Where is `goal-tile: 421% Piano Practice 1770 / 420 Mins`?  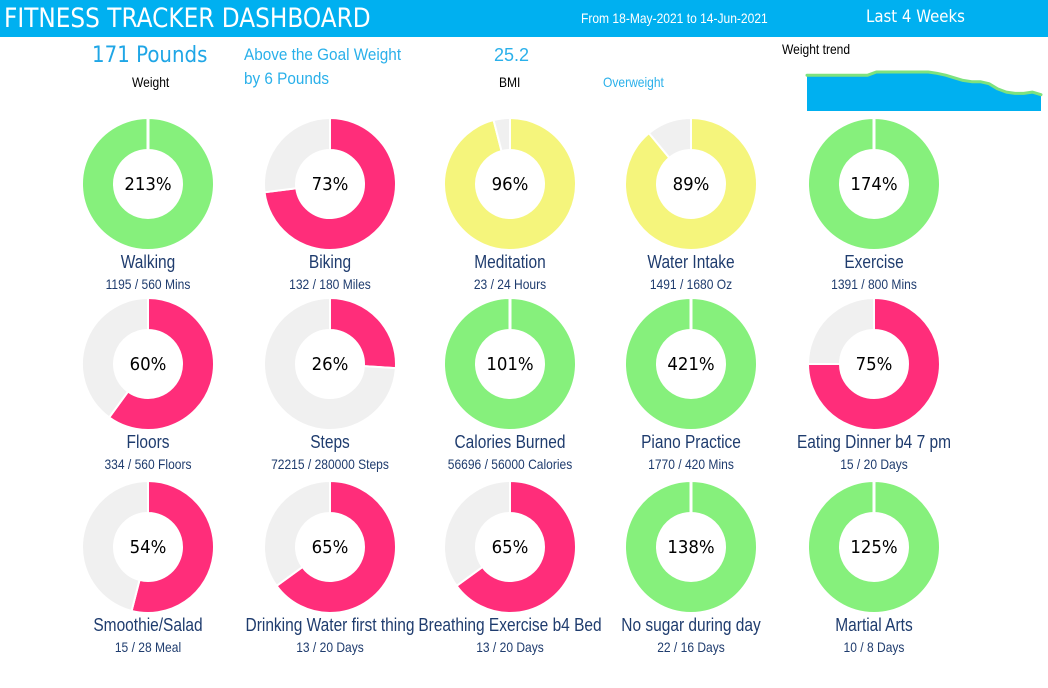 goal-tile: 421% Piano Practice 1770 / 420 Mins is located at coordinates (691, 373).